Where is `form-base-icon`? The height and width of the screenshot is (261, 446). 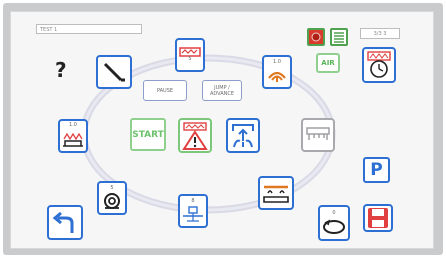 form-base-icon is located at coordinates (276, 194).